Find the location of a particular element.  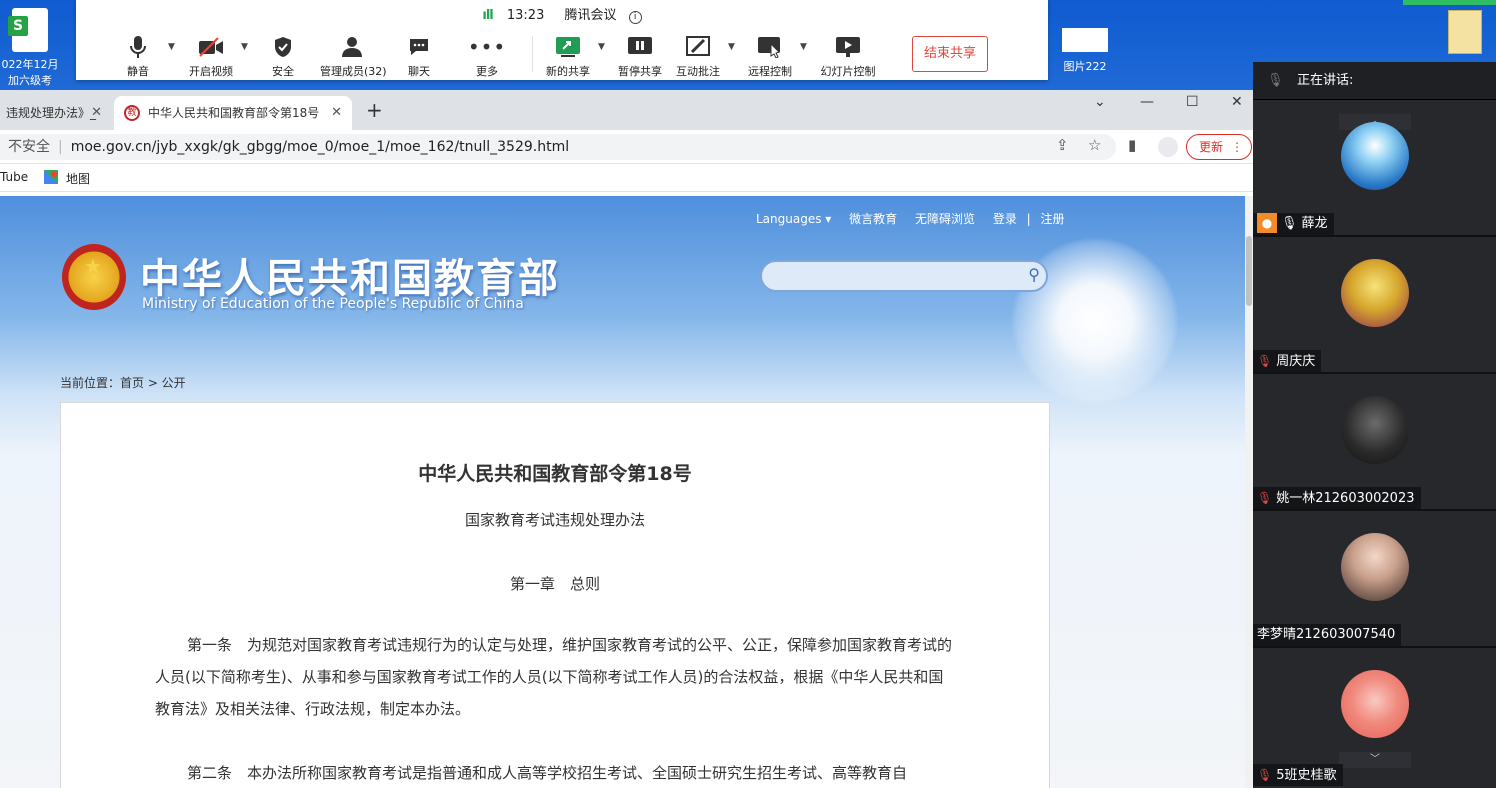

user-icon is located at coordinates (352, 47).